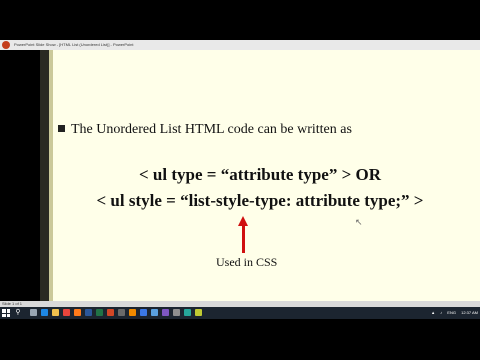  I want to click on arrow-label: Used in CSS, so click(247, 262).